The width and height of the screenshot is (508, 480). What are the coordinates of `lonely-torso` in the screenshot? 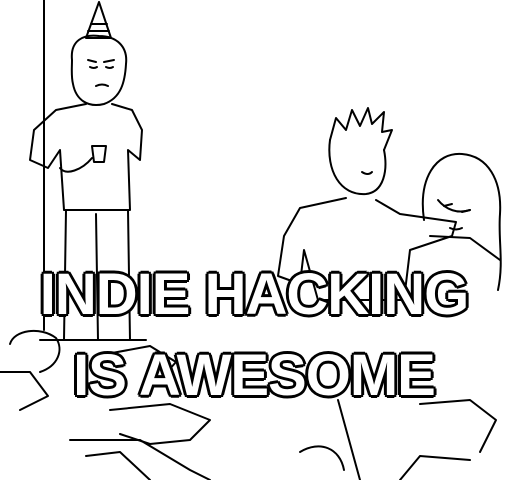 It's located at (86, 157).